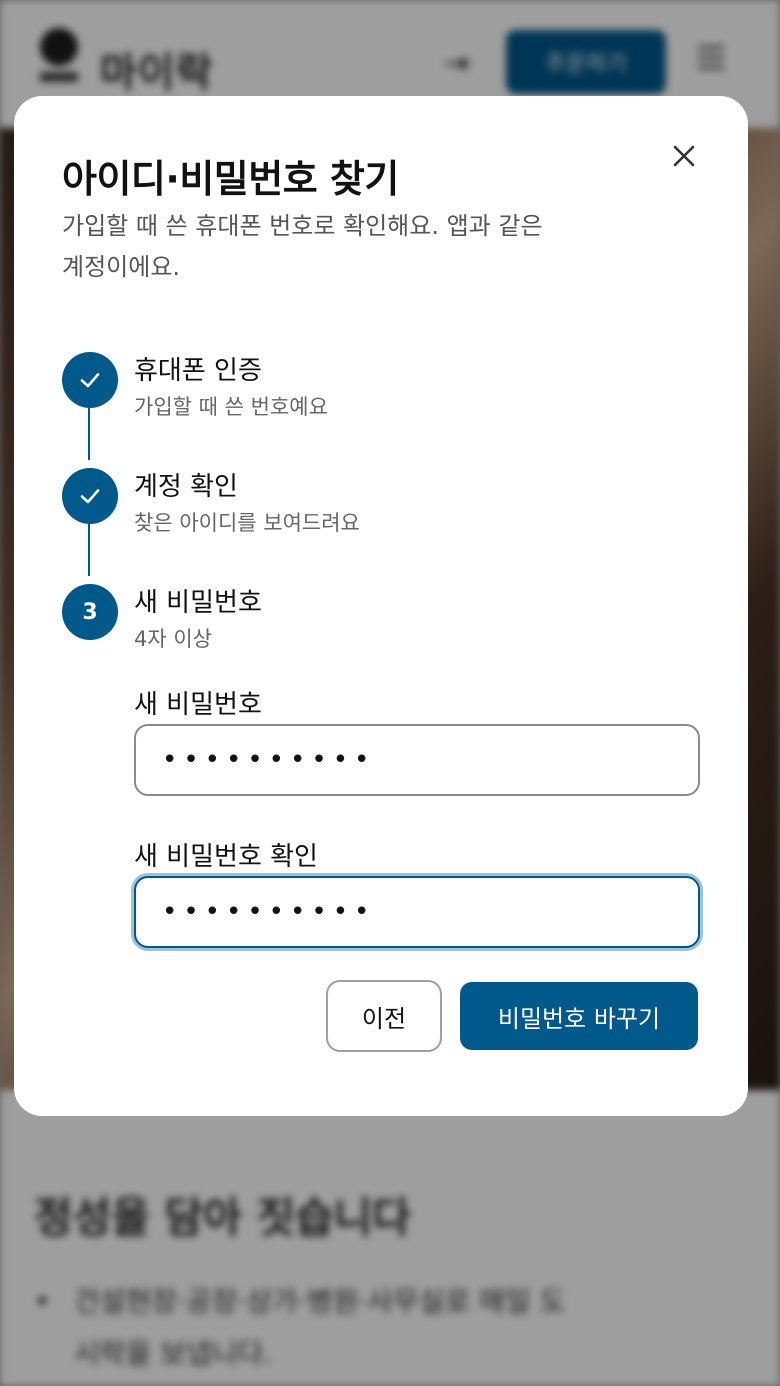 The height and width of the screenshot is (1386, 780). Describe the element at coordinates (417, 912) in the screenshot. I see `confirm-password-input: ••••••••••` at that location.